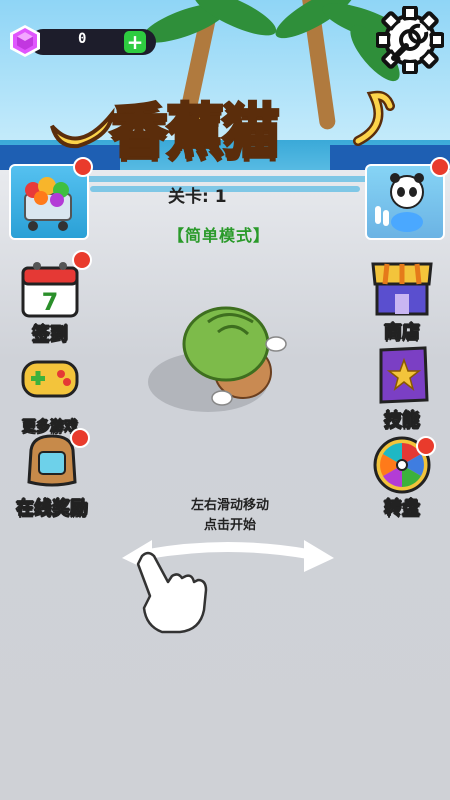 The height and width of the screenshot is (800, 450). I want to click on menu-checkin-button: 7 签到, so click(50, 302).